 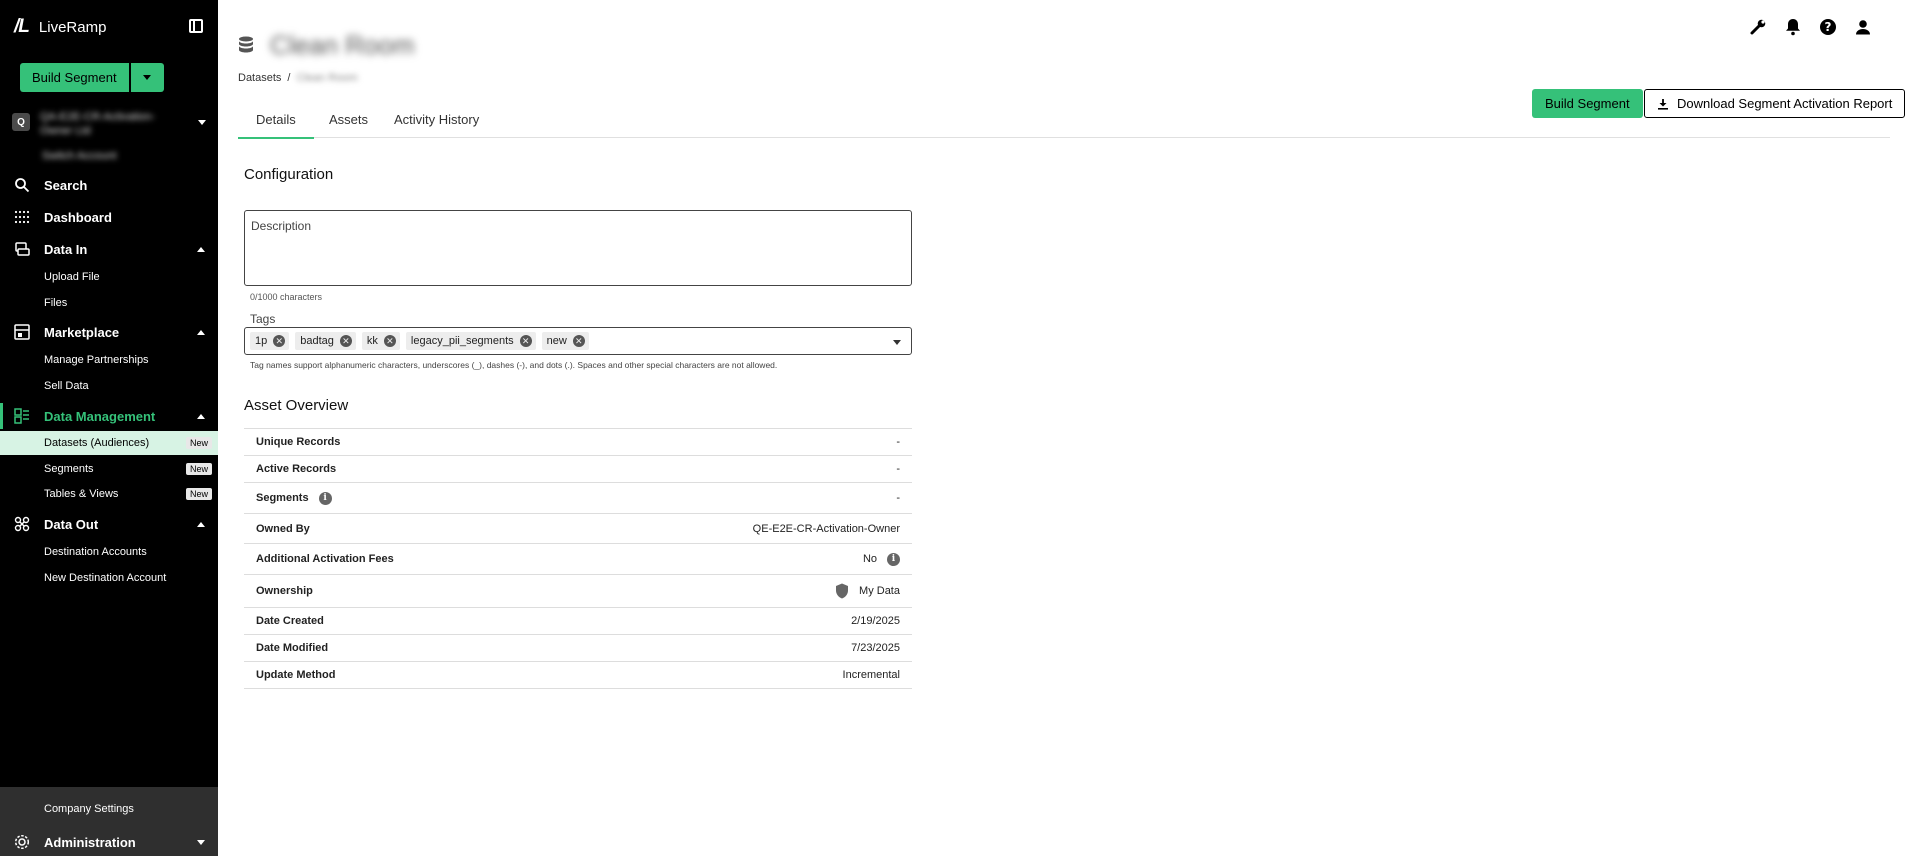 I want to click on sidebar-item-data-management: Data Management, so click(x=109, y=416).